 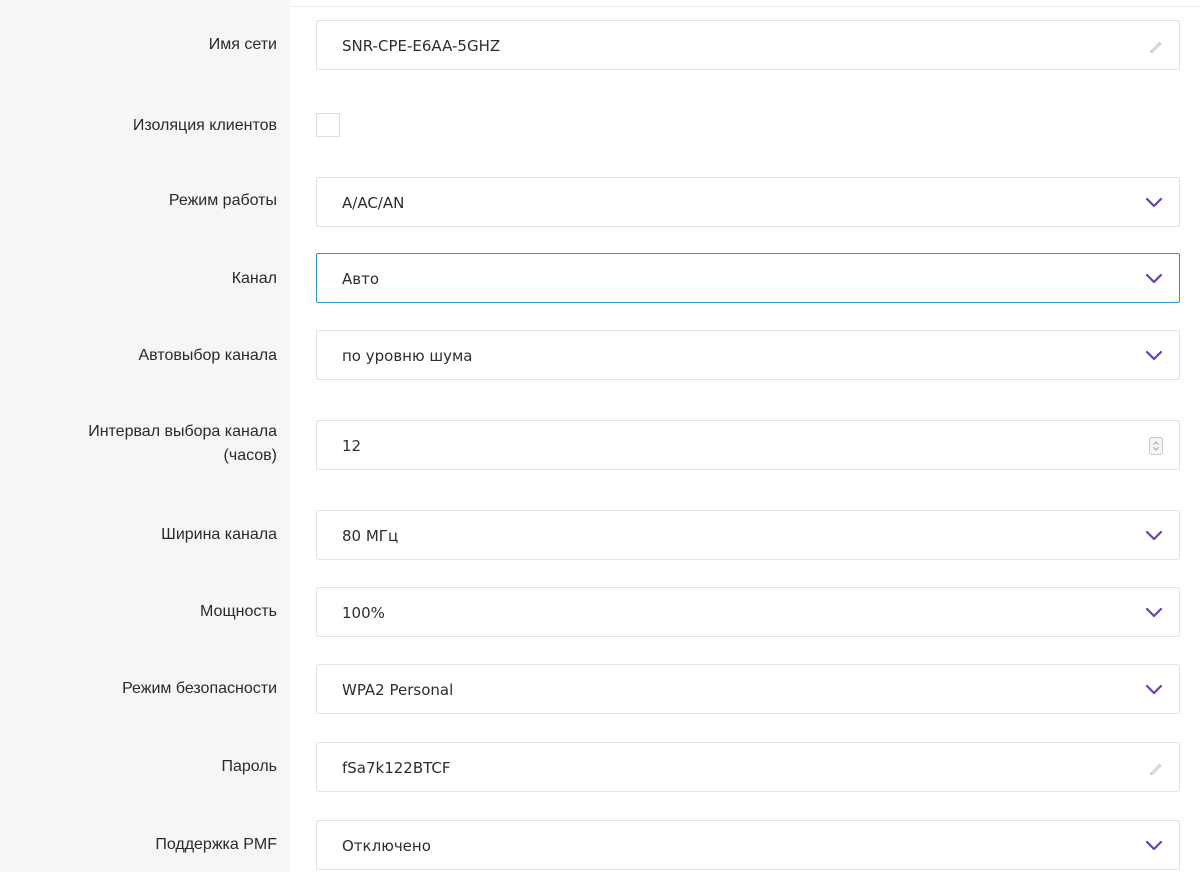 What do you see at coordinates (396, 768) in the screenshot?
I see `password-value: fSa7k122BTCF` at bounding box center [396, 768].